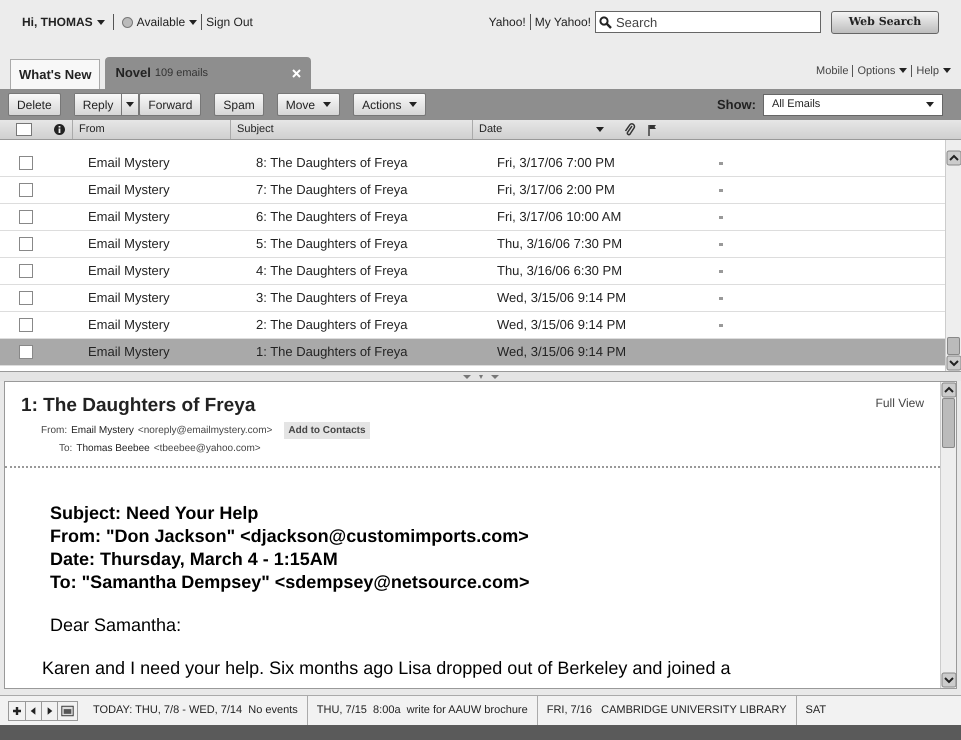 Image resolution: width=961 pixels, height=740 pixels. What do you see at coordinates (736, 105) in the screenshot?
I see `show-label: Show:` at bounding box center [736, 105].